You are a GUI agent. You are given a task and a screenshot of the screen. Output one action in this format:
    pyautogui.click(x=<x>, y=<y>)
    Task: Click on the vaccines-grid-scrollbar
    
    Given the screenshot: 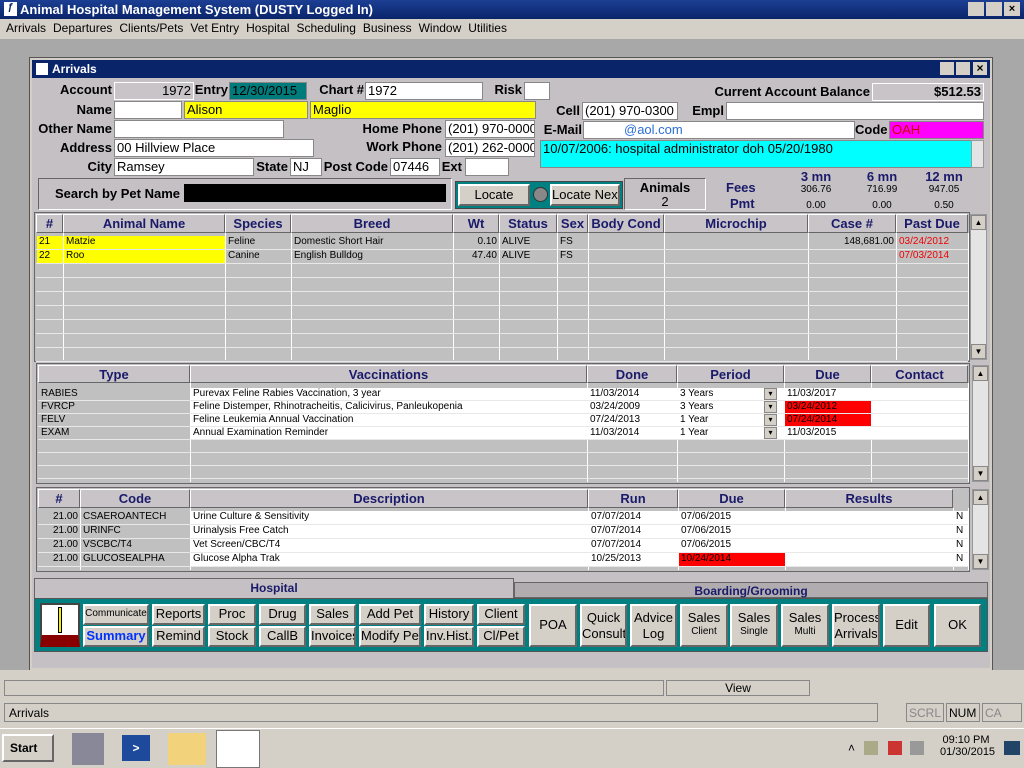 What is the action you would take?
    pyautogui.click(x=980, y=423)
    